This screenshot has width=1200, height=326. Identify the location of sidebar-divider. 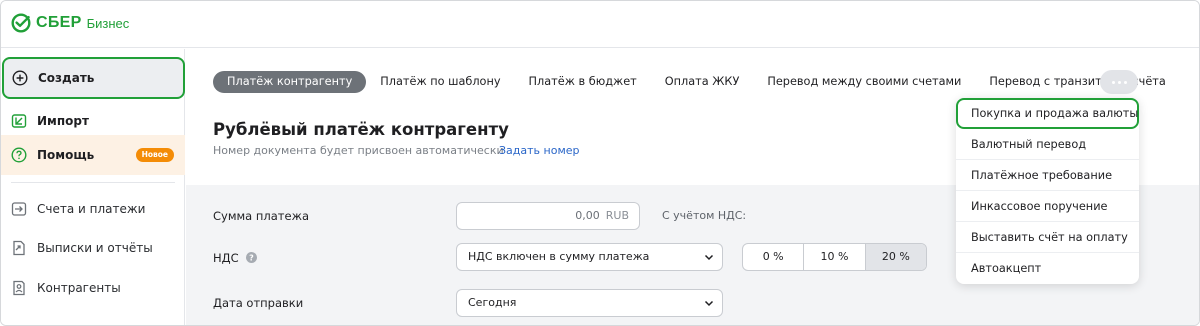
(93, 182).